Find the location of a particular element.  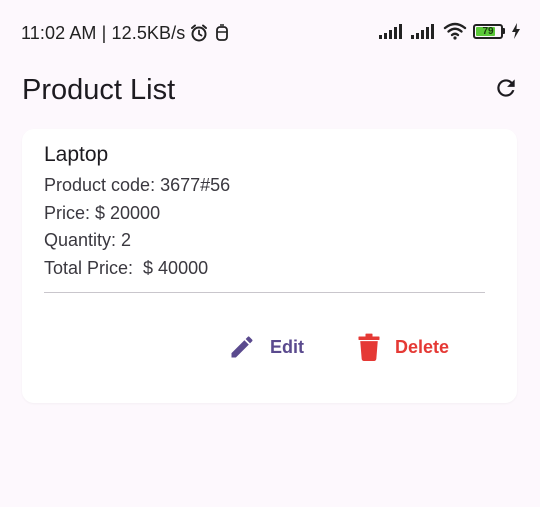

edit-button: Edit is located at coordinates (266, 347).